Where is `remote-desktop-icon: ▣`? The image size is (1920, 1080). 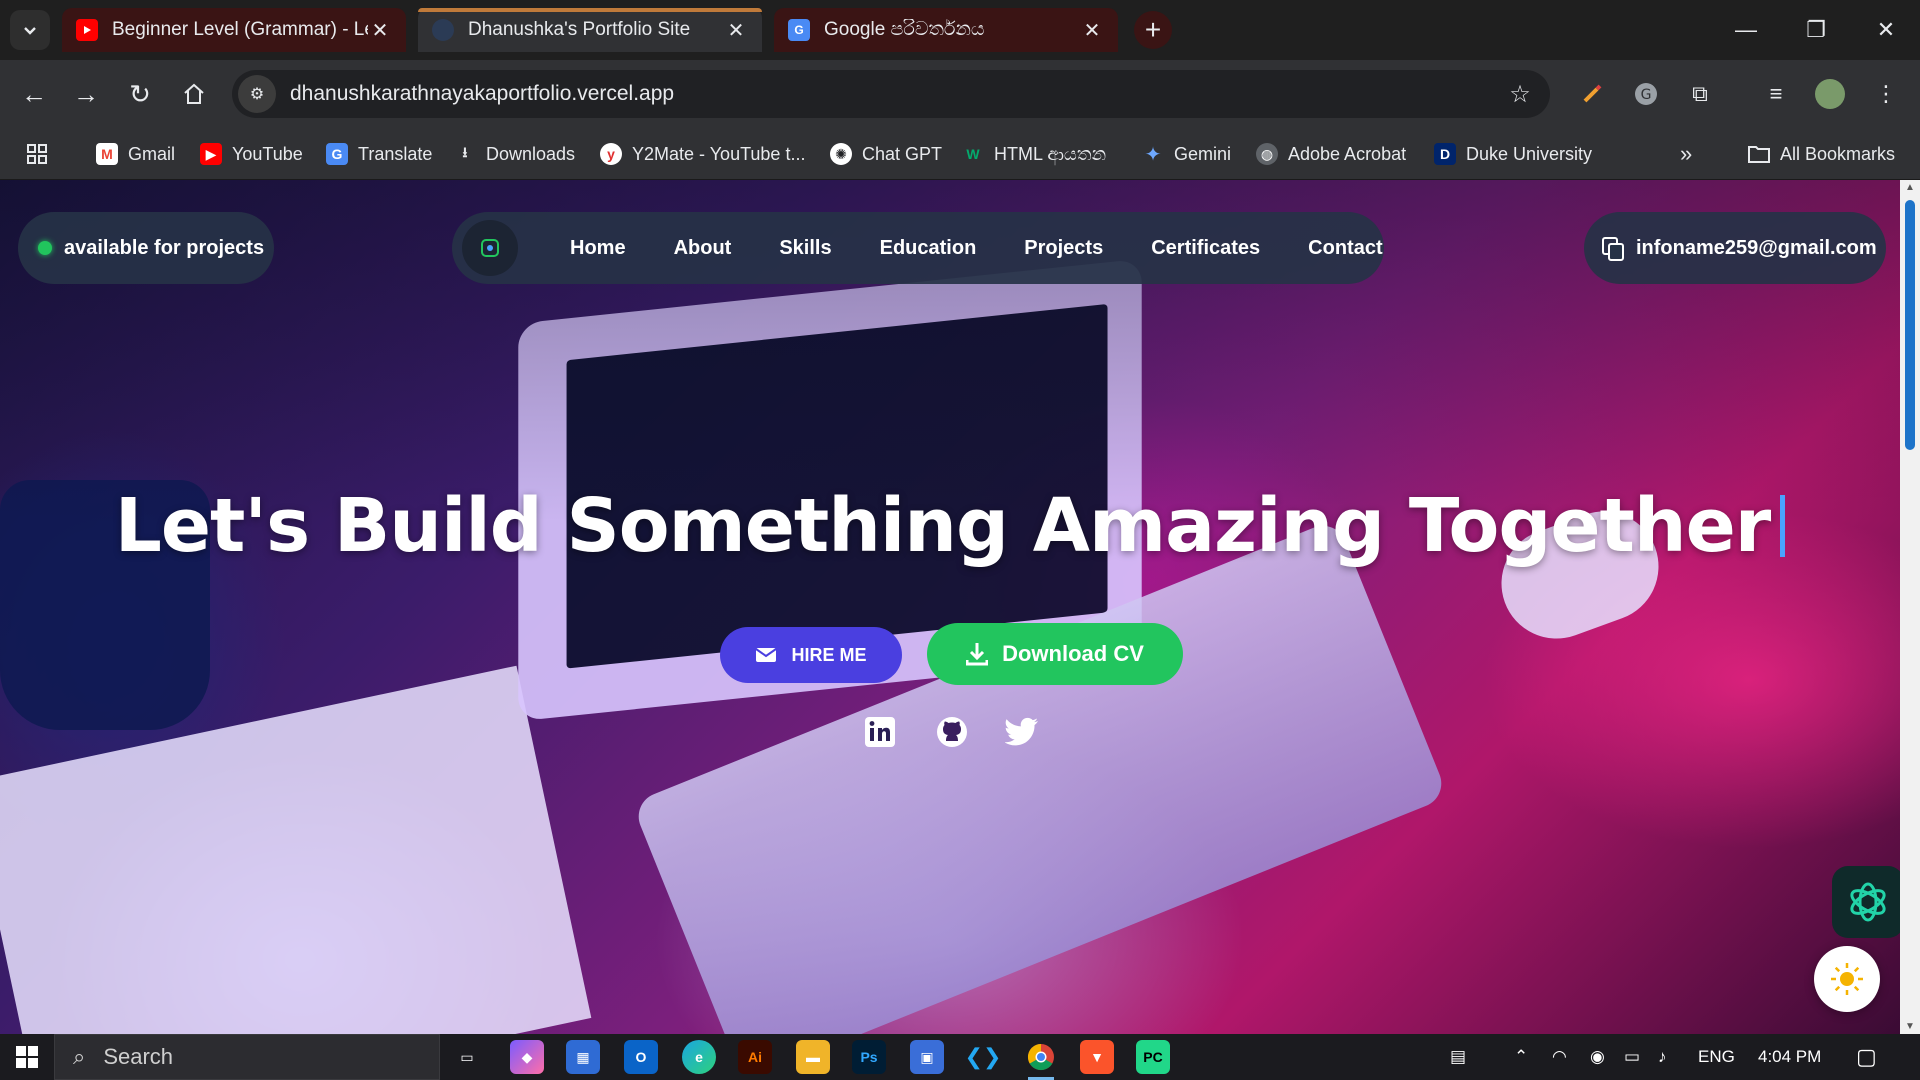 remote-desktop-icon: ▣ is located at coordinates (927, 1057).